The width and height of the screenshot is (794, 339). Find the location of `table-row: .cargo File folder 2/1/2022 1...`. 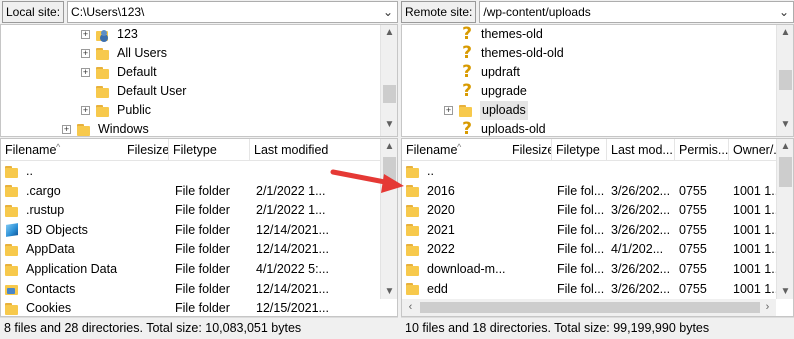

table-row: .cargo File folder 2/1/2022 1... is located at coordinates (191, 192).